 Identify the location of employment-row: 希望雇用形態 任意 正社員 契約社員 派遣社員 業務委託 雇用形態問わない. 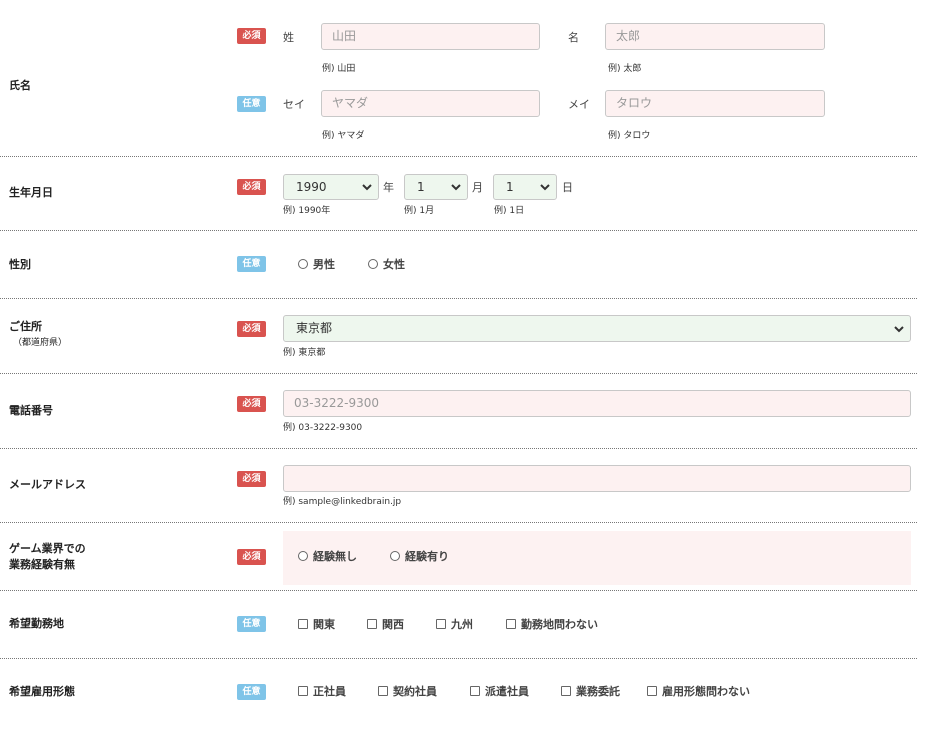
(458, 697).